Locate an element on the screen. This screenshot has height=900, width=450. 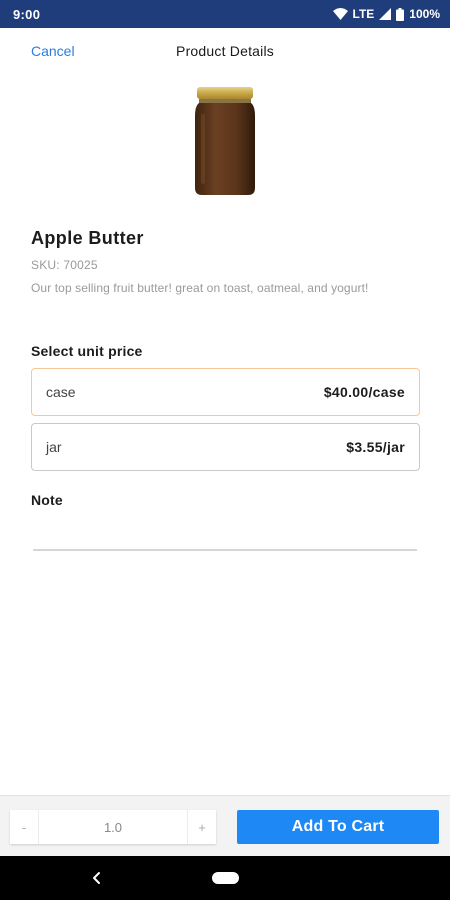
select-unit-price-label: Select unit price is located at coordinates (87, 351).